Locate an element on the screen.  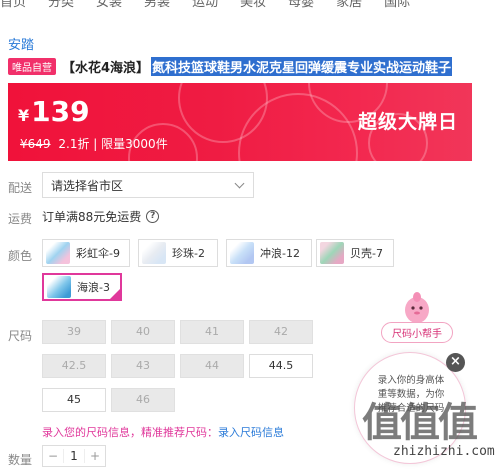
size-option-42: 42 is located at coordinates (281, 332).